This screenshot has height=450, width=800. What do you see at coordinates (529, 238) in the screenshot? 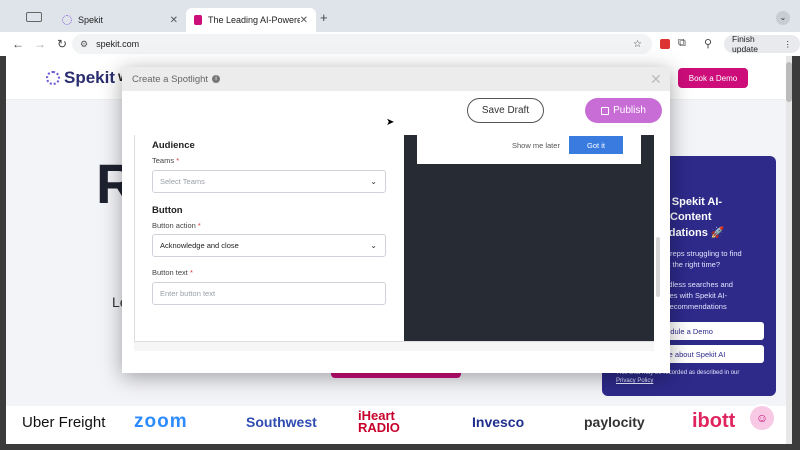
I see `spotlight-preview: Show me later Got it` at bounding box center [529, 238].